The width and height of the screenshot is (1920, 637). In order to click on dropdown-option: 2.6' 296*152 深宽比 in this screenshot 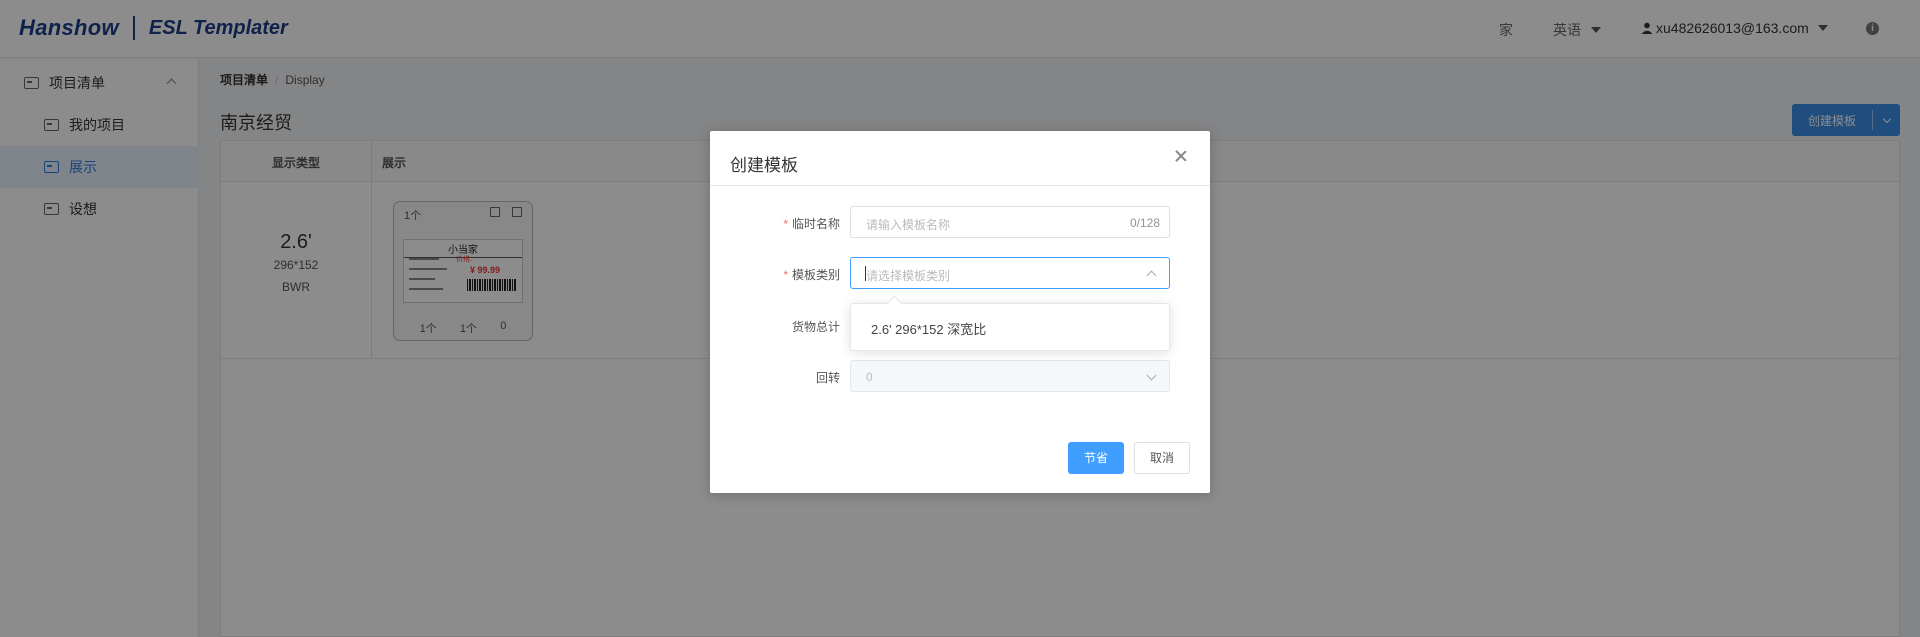, I will do `click(928, 328)`.